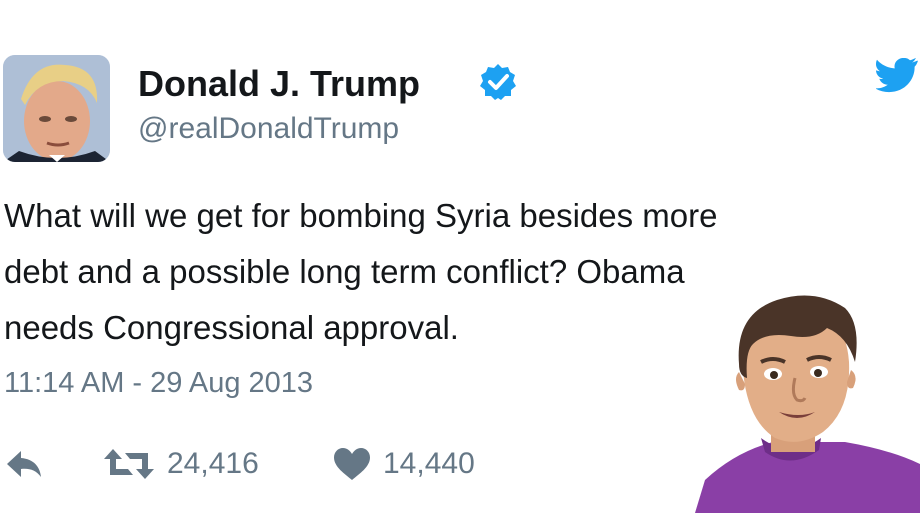  I want to click on reply-button, so click(25, 464).